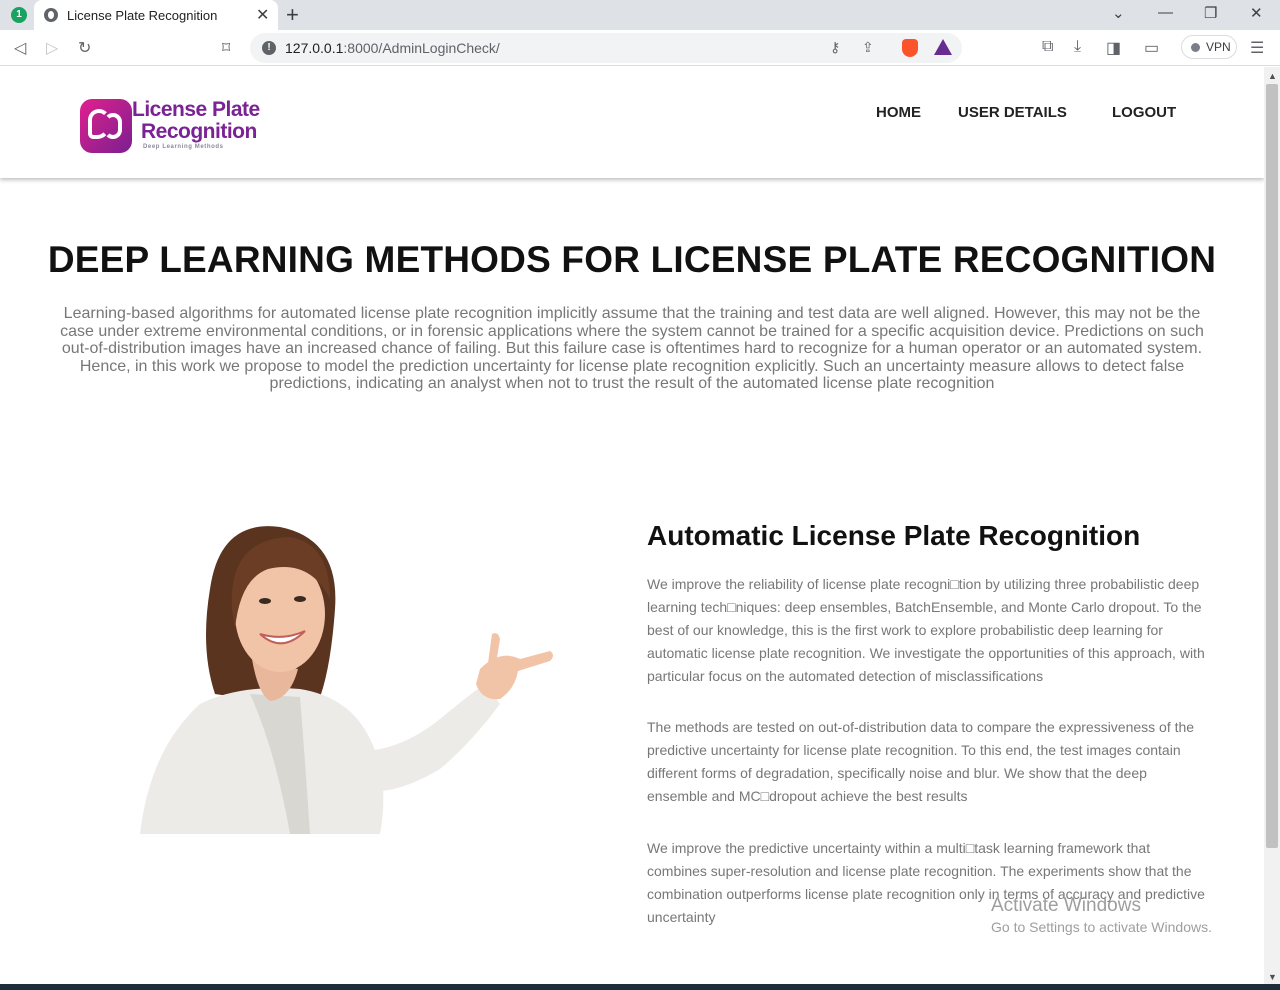 This screenshot has width=1280, height=990. Describe the element at coordinates (1256, 13) in the screenshot. I see `close-window-icon: ✕` at that location.